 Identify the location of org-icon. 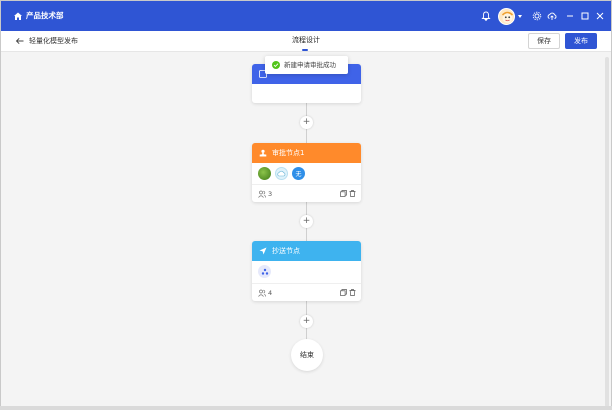
(264, 271).